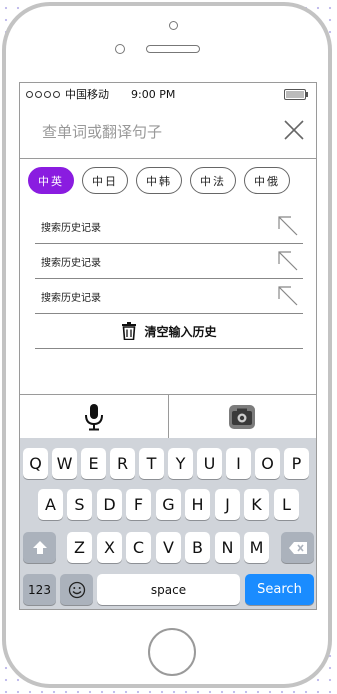 Image resolution: width=337 pixels, height=694 pixels. I want to click on key-n: N, so click(227, 547).